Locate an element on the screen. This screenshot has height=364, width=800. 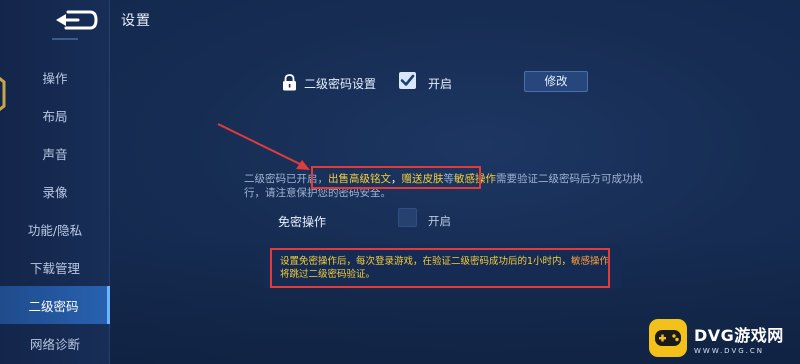
sidebar-item-label: 功能/隐私 is located at coordinates (55, 230).